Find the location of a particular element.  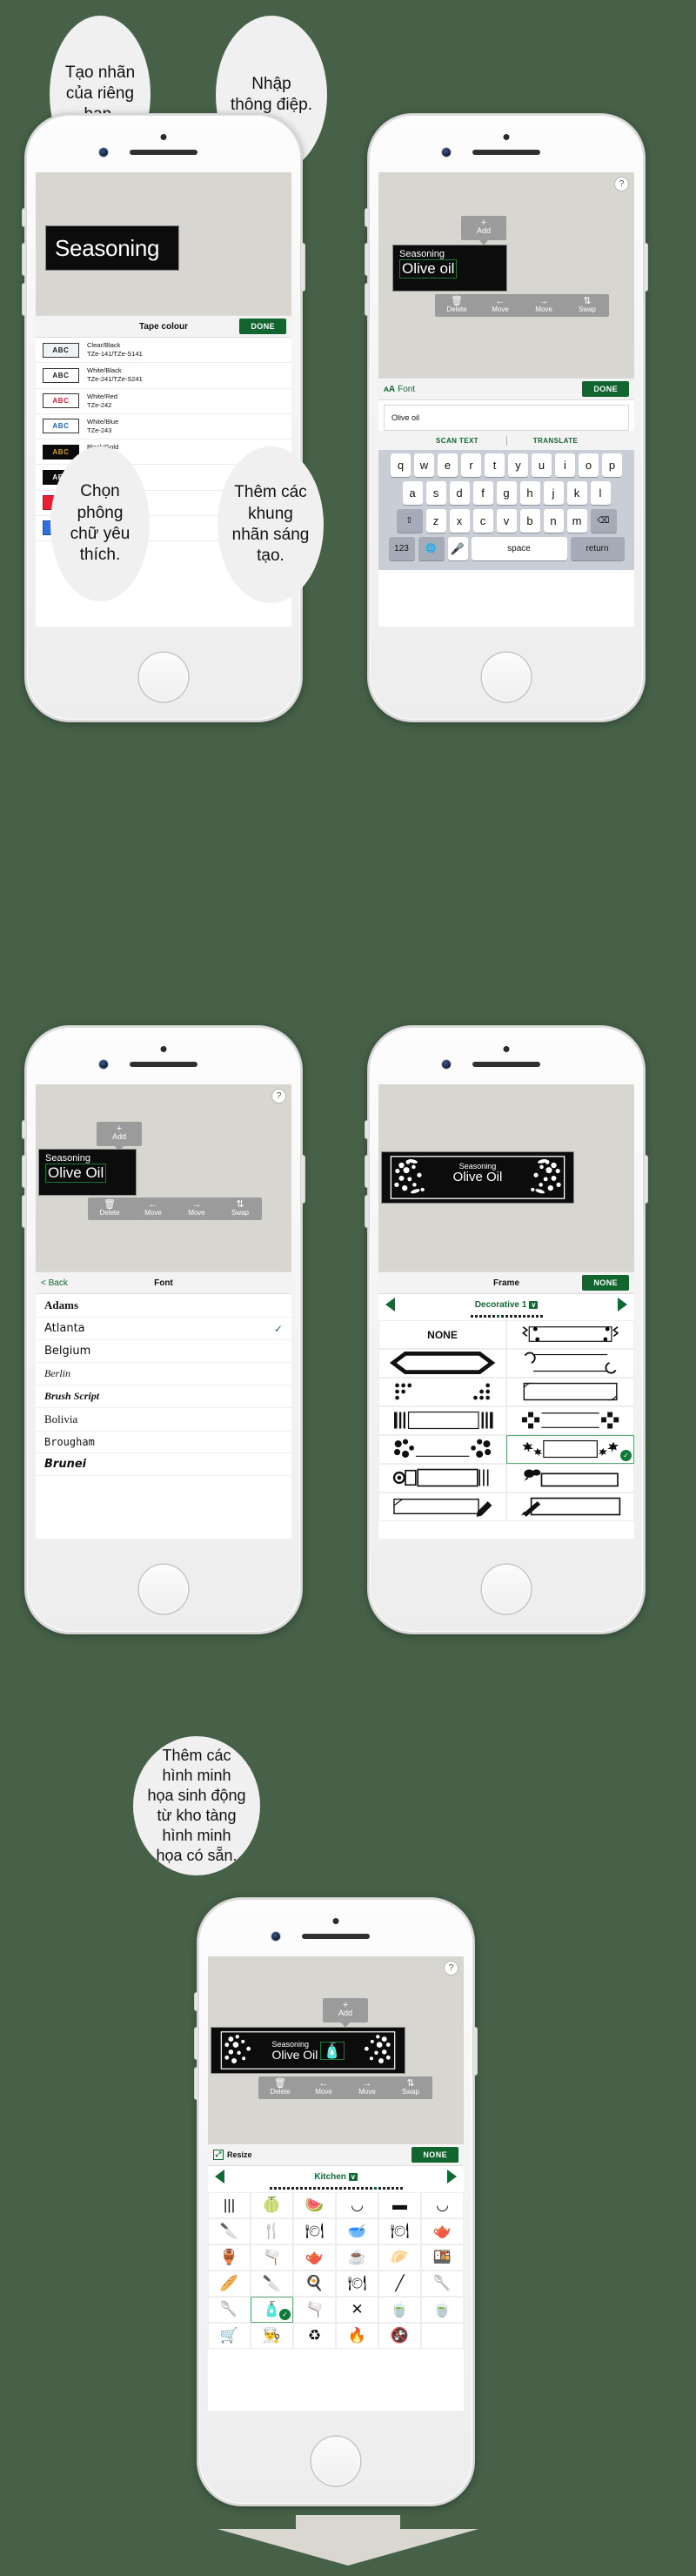

symbol-cell-creamer-jug: 🫗 is located at coordinates (272, 2257).